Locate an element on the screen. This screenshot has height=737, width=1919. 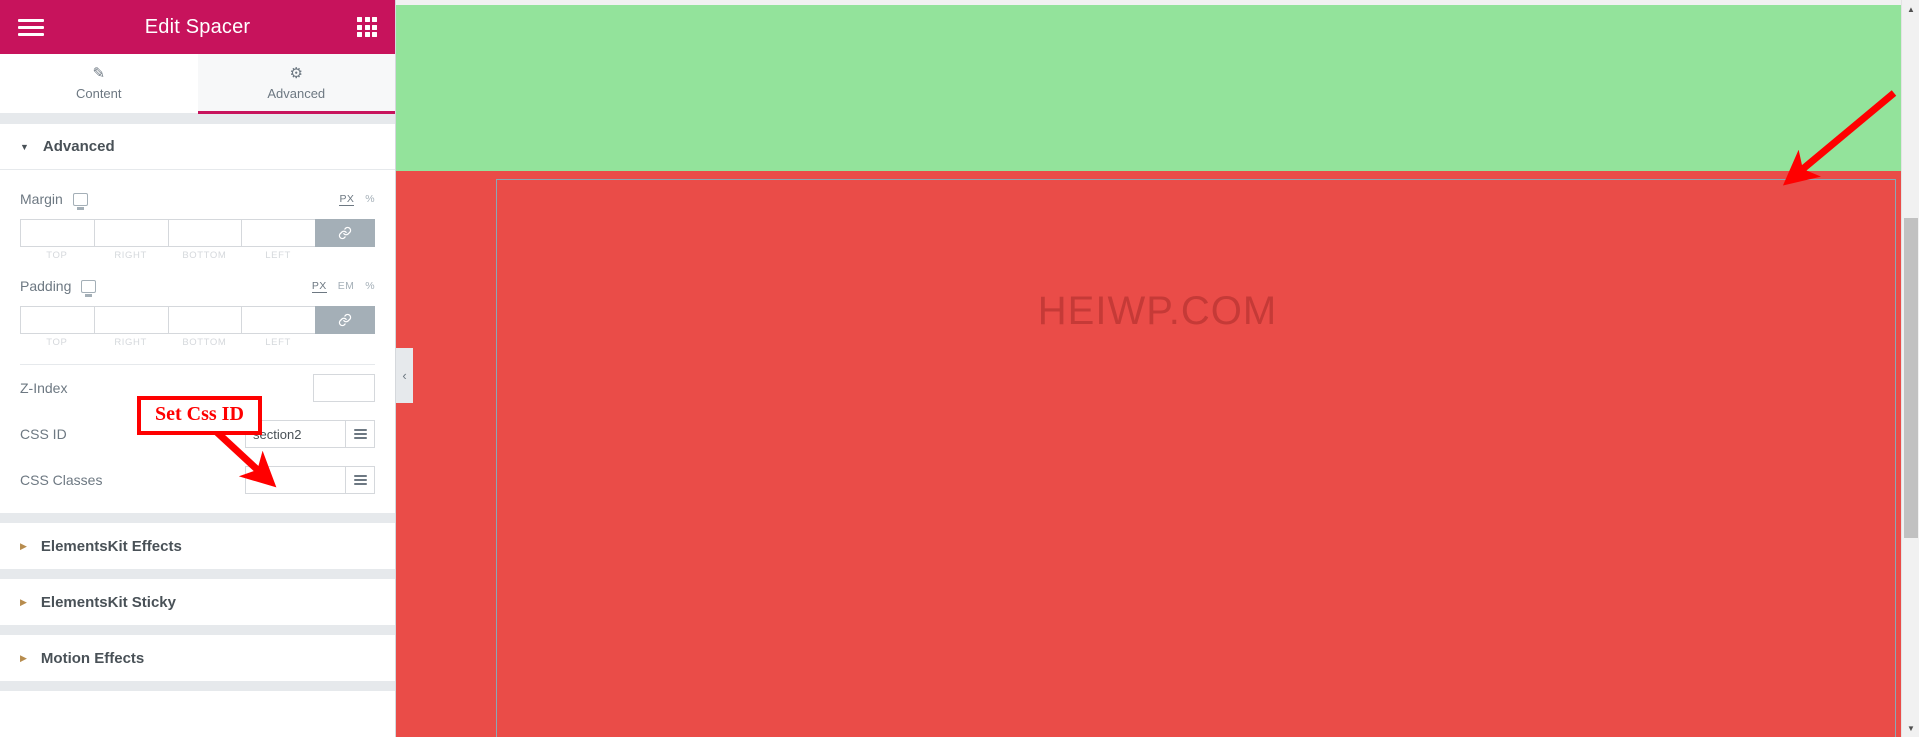
padding-dim-labels: TOP RIGHT BOTTOM LEFT is located at coordinates (197, 342).